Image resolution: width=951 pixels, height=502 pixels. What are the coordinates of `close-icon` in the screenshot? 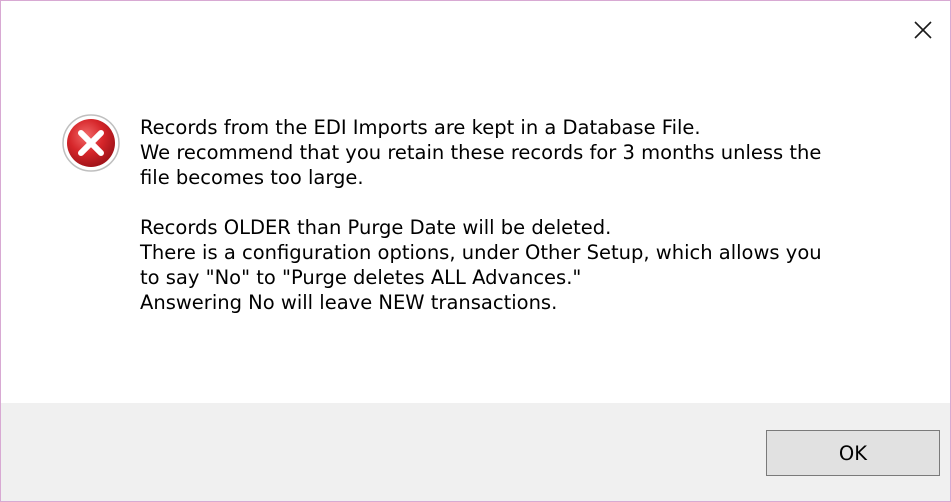 It's located at (923, 30).